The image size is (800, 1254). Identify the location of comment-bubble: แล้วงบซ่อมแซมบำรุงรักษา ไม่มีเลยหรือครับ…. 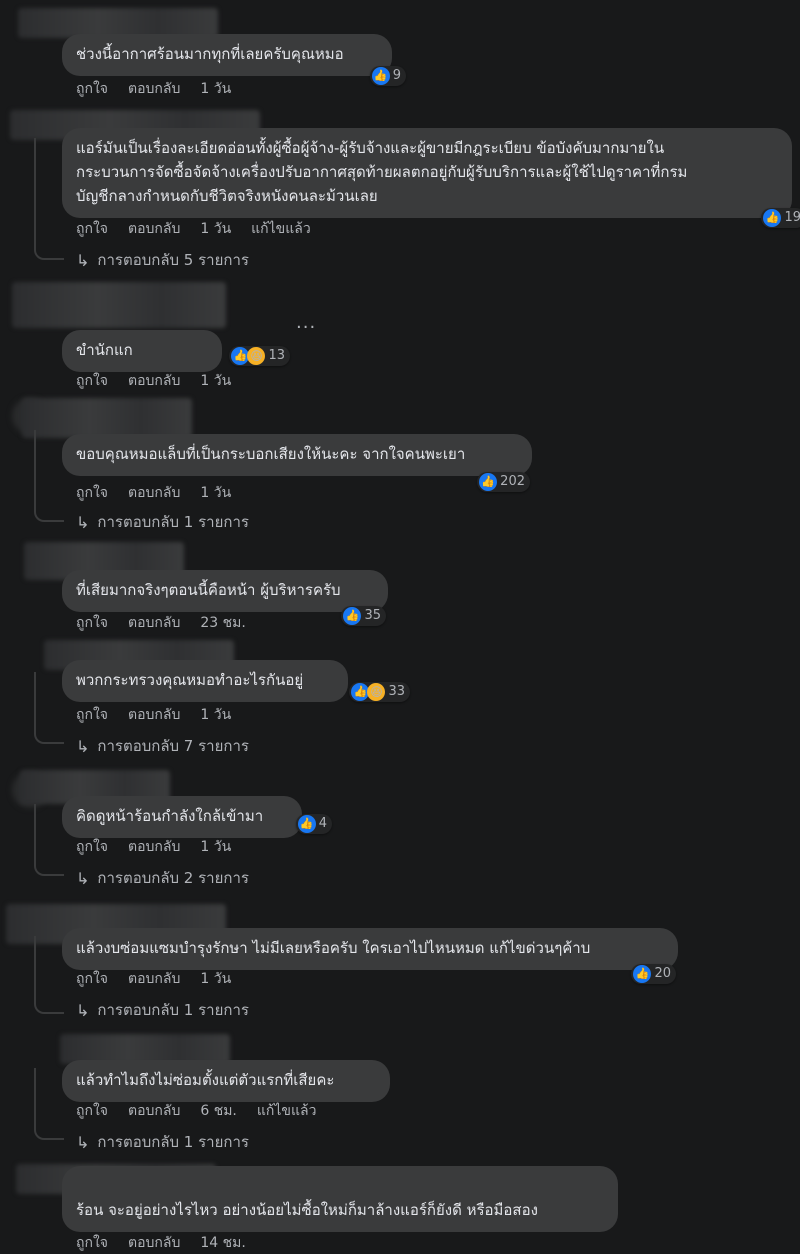
(370, 956).